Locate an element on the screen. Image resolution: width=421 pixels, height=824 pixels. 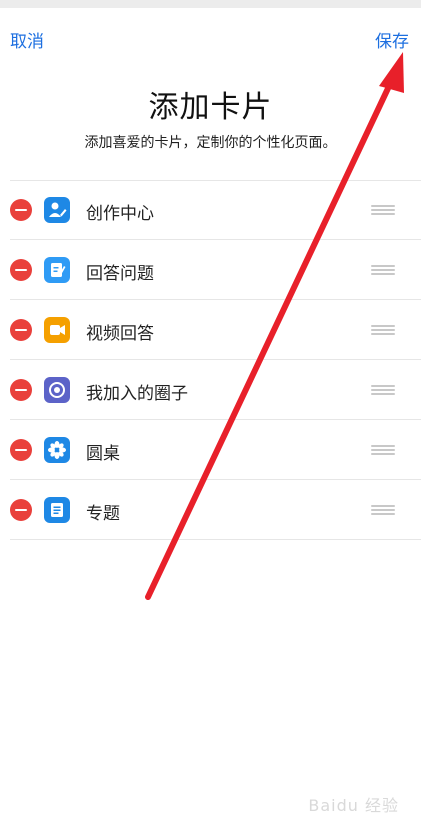
card-row-creator-center: 创作中心 is located at coordinates (215, 210).